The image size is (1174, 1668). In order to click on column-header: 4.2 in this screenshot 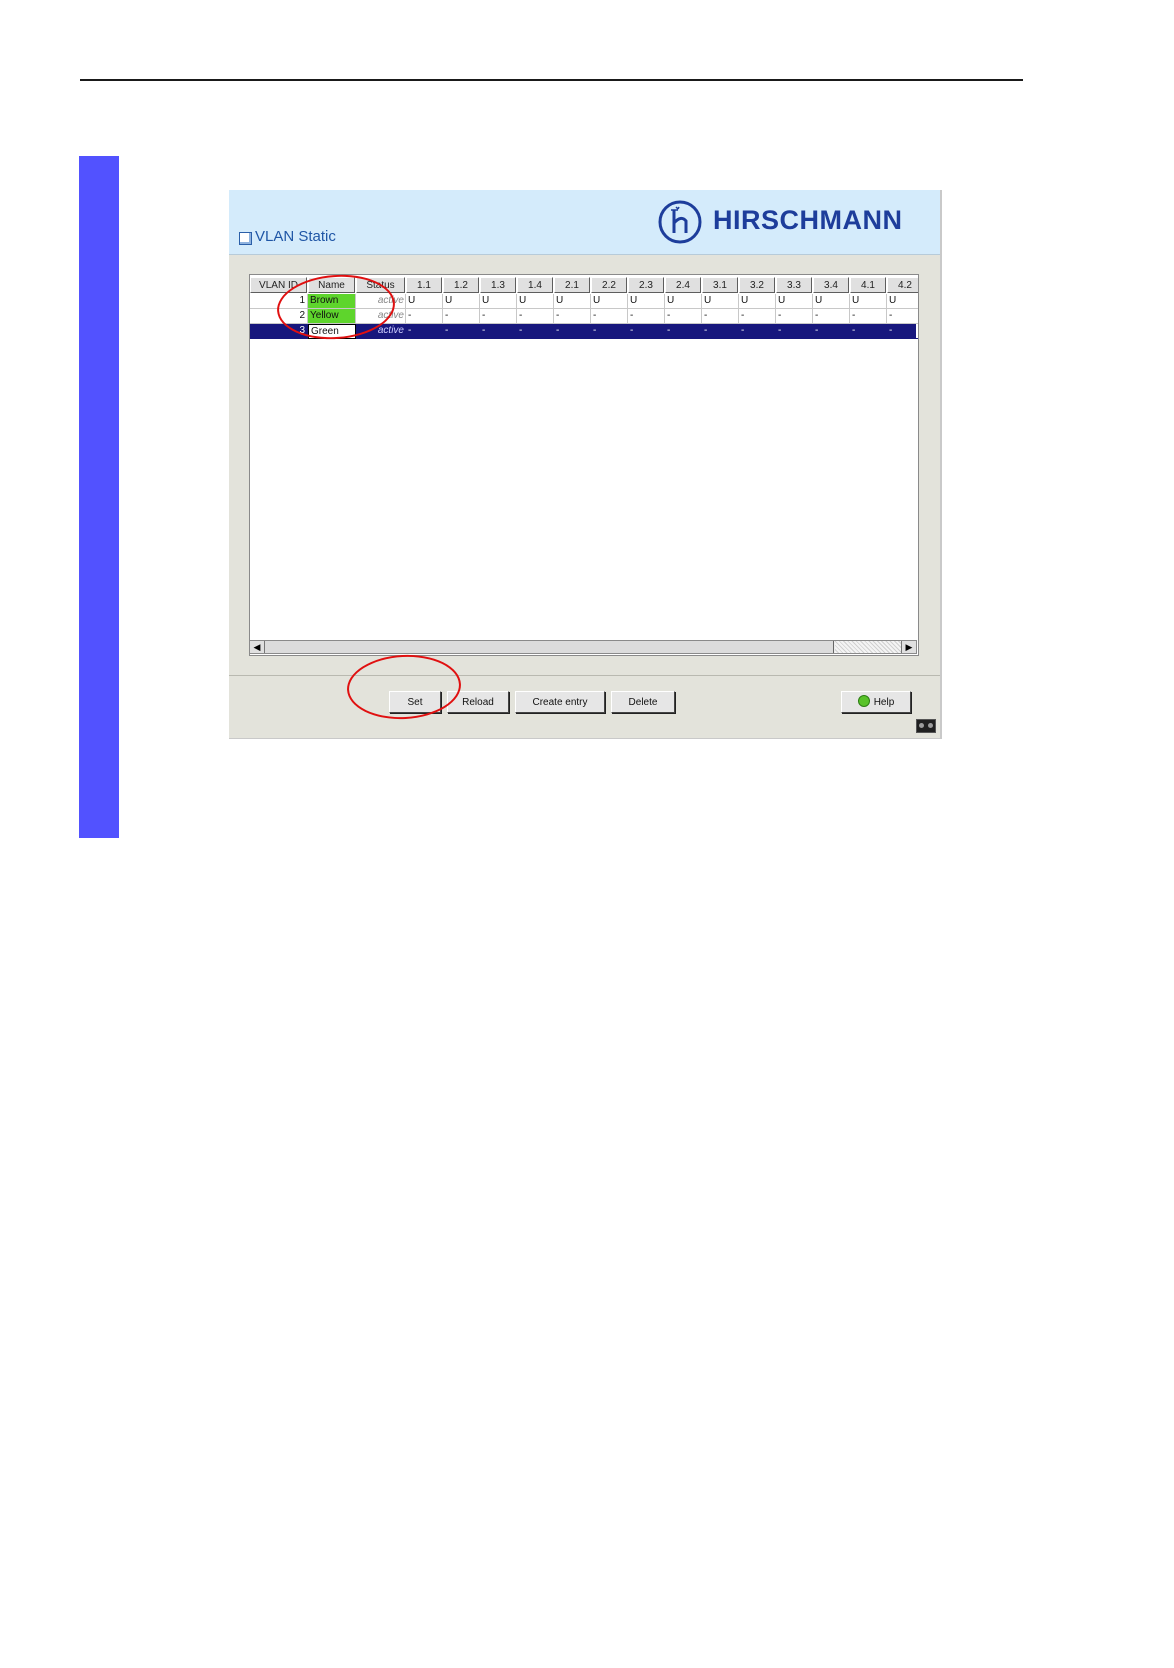, I will do `click(902, 285)`.